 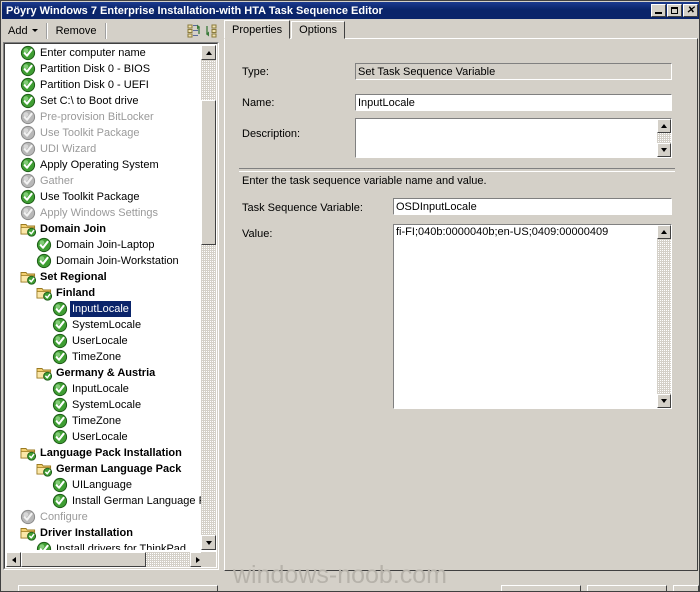 I want to click on tree-item-label: Domain Join, so click(x=73, y=229).